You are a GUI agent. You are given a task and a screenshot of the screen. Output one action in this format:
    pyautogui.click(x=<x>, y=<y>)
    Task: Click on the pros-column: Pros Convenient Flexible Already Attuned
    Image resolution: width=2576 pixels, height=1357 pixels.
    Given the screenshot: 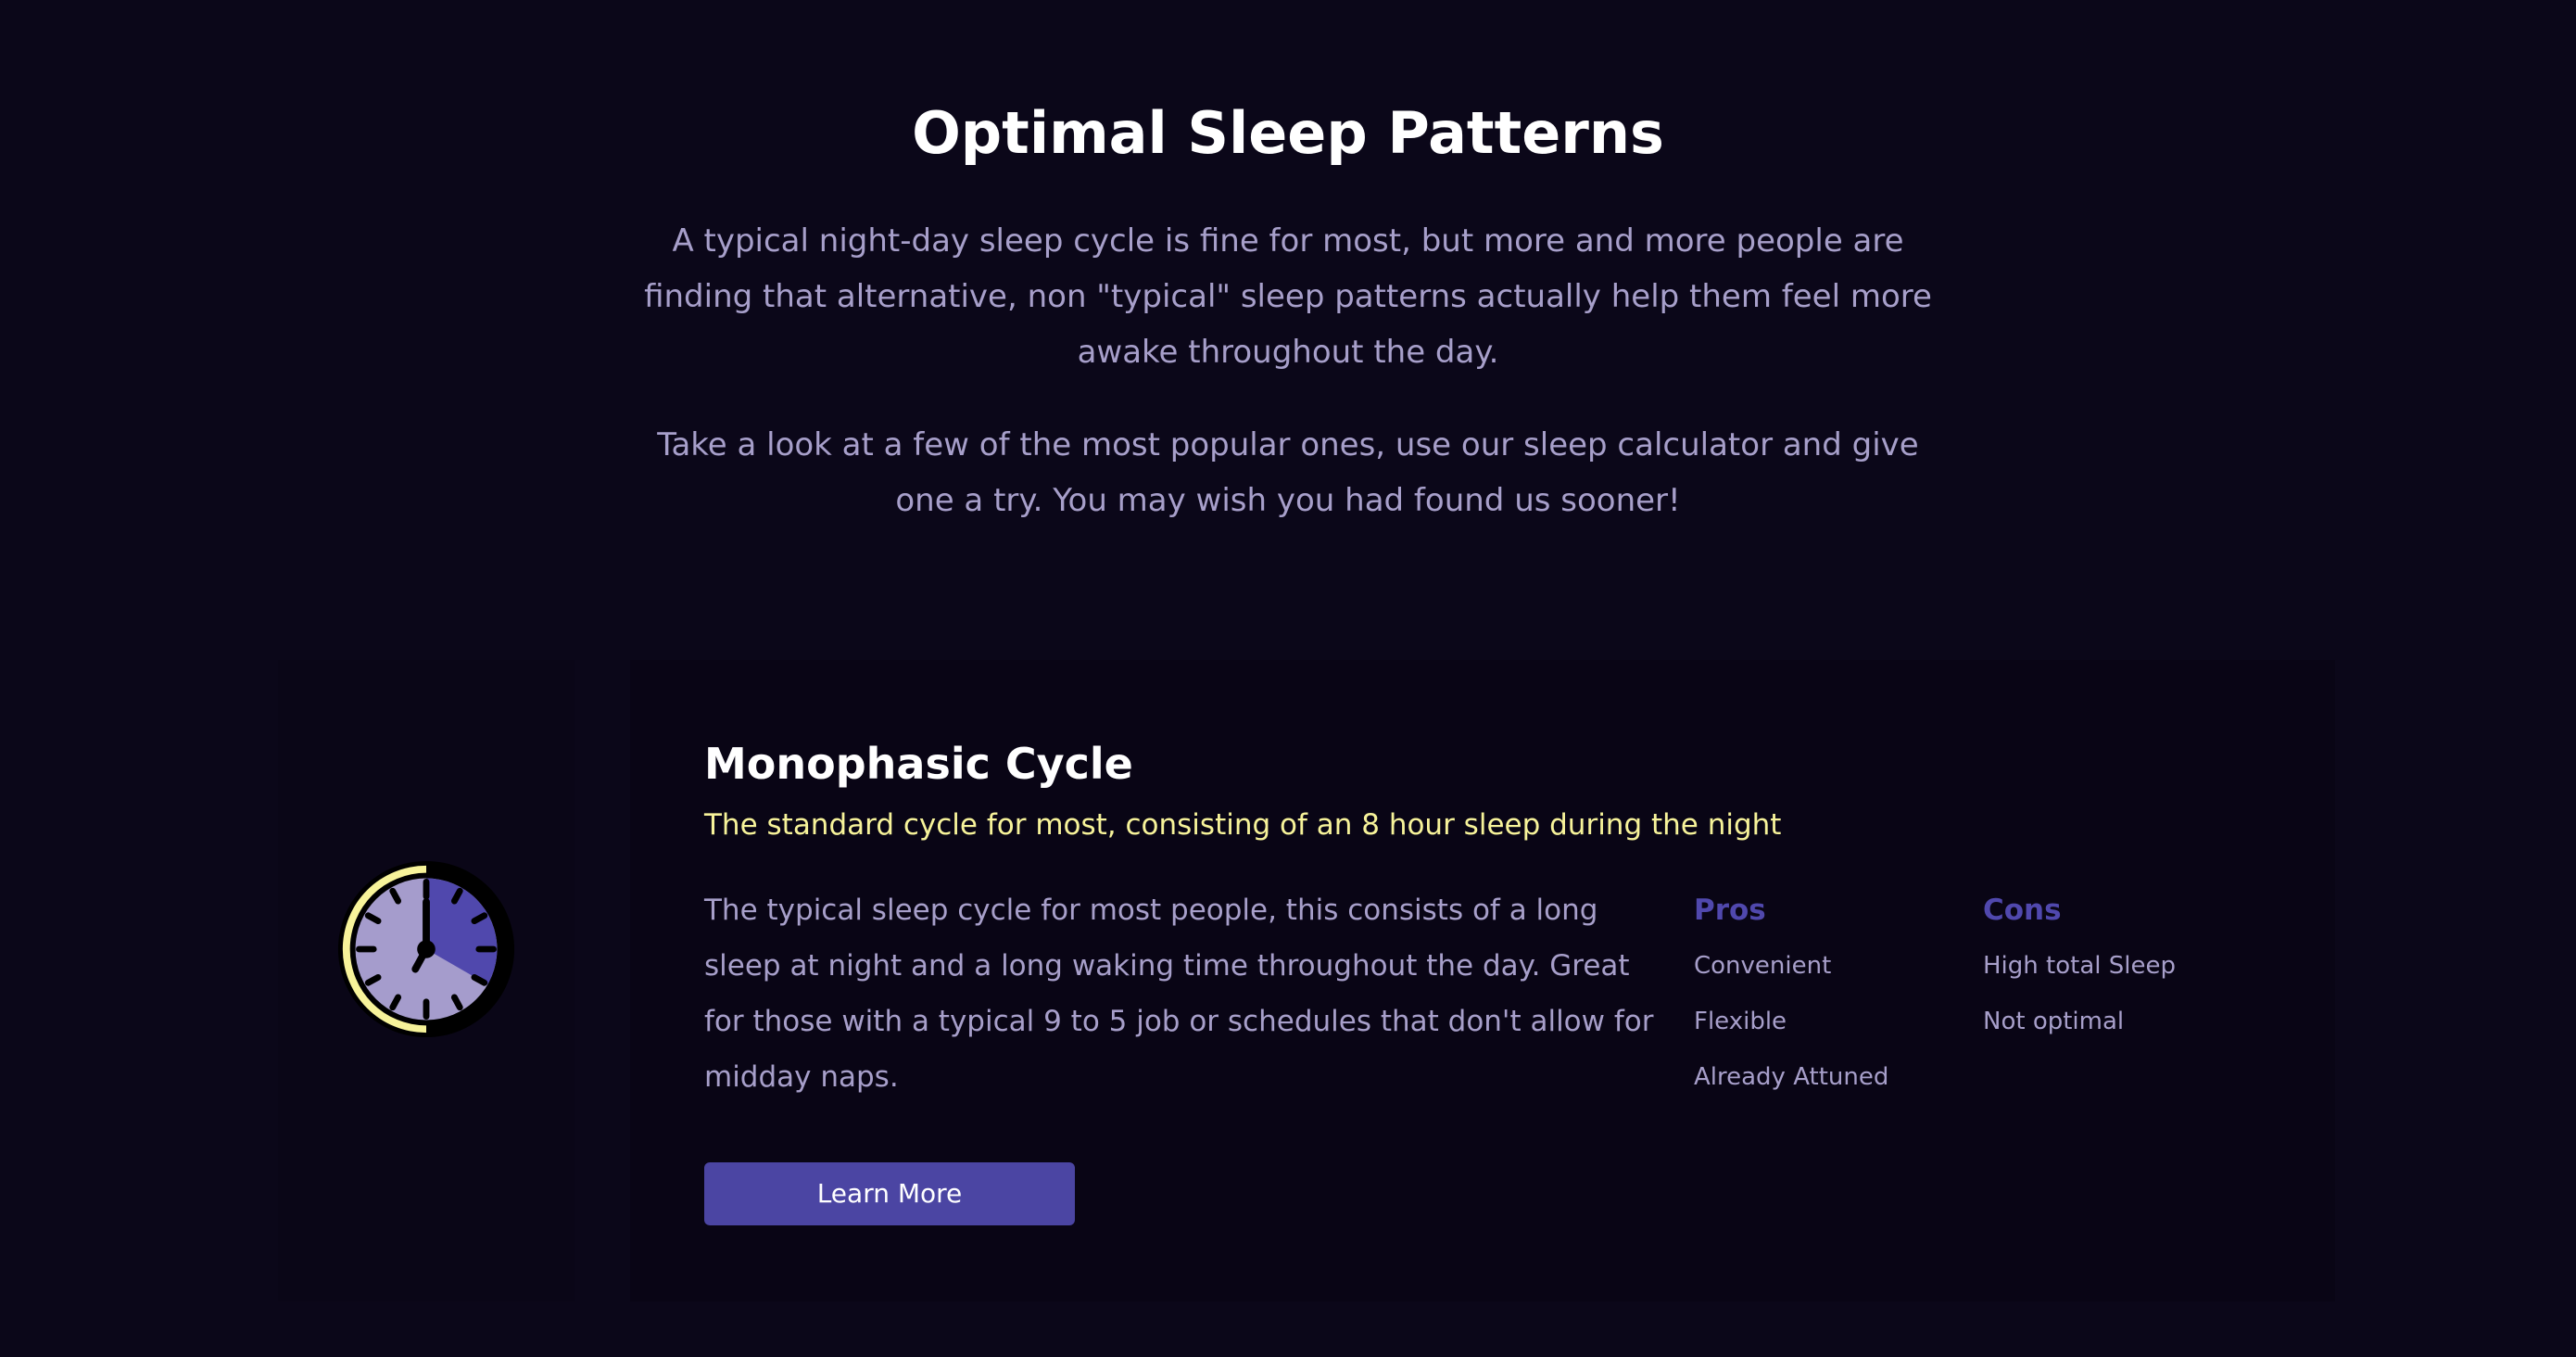 What is the action you would take?
    pyautogui.click(x=1833, y=993)
    